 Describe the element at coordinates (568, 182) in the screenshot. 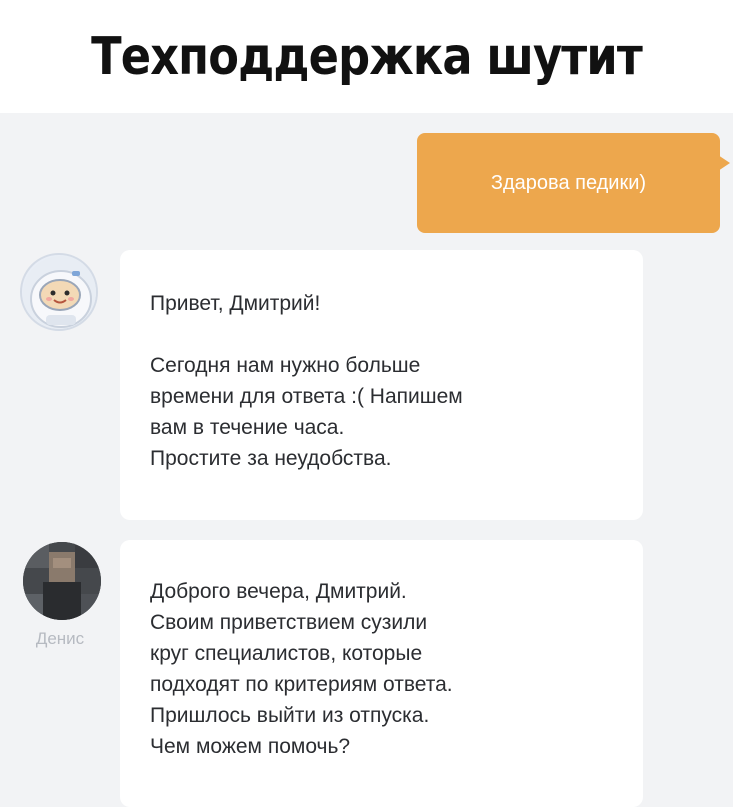

I see `outgoing-message-text: Здарова педики)` at that location.